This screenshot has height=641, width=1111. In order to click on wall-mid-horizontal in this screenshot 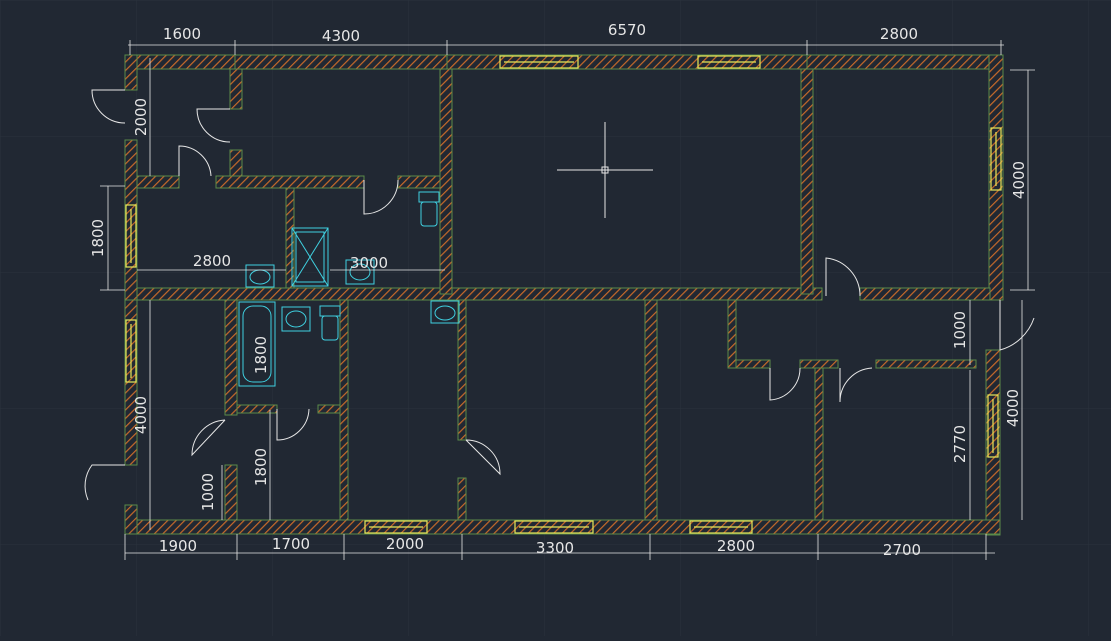, I will do `click(479, 294)`.